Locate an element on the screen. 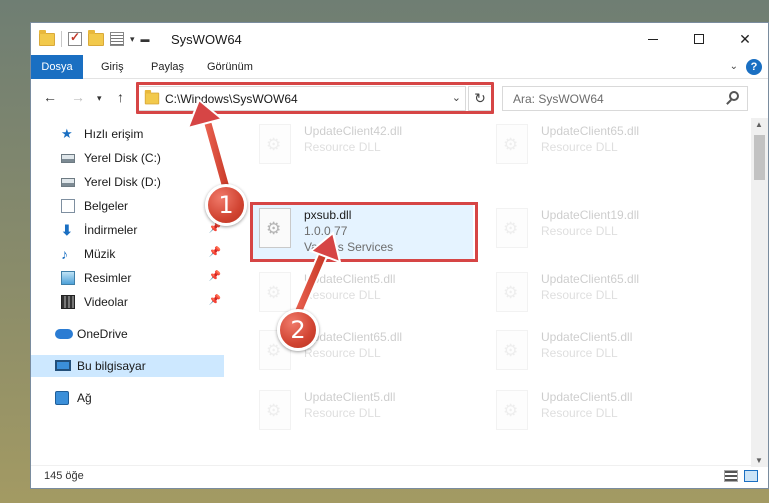 This screenshot has width=769, height=503. maximize-icon is located at coordinates (699, 39).